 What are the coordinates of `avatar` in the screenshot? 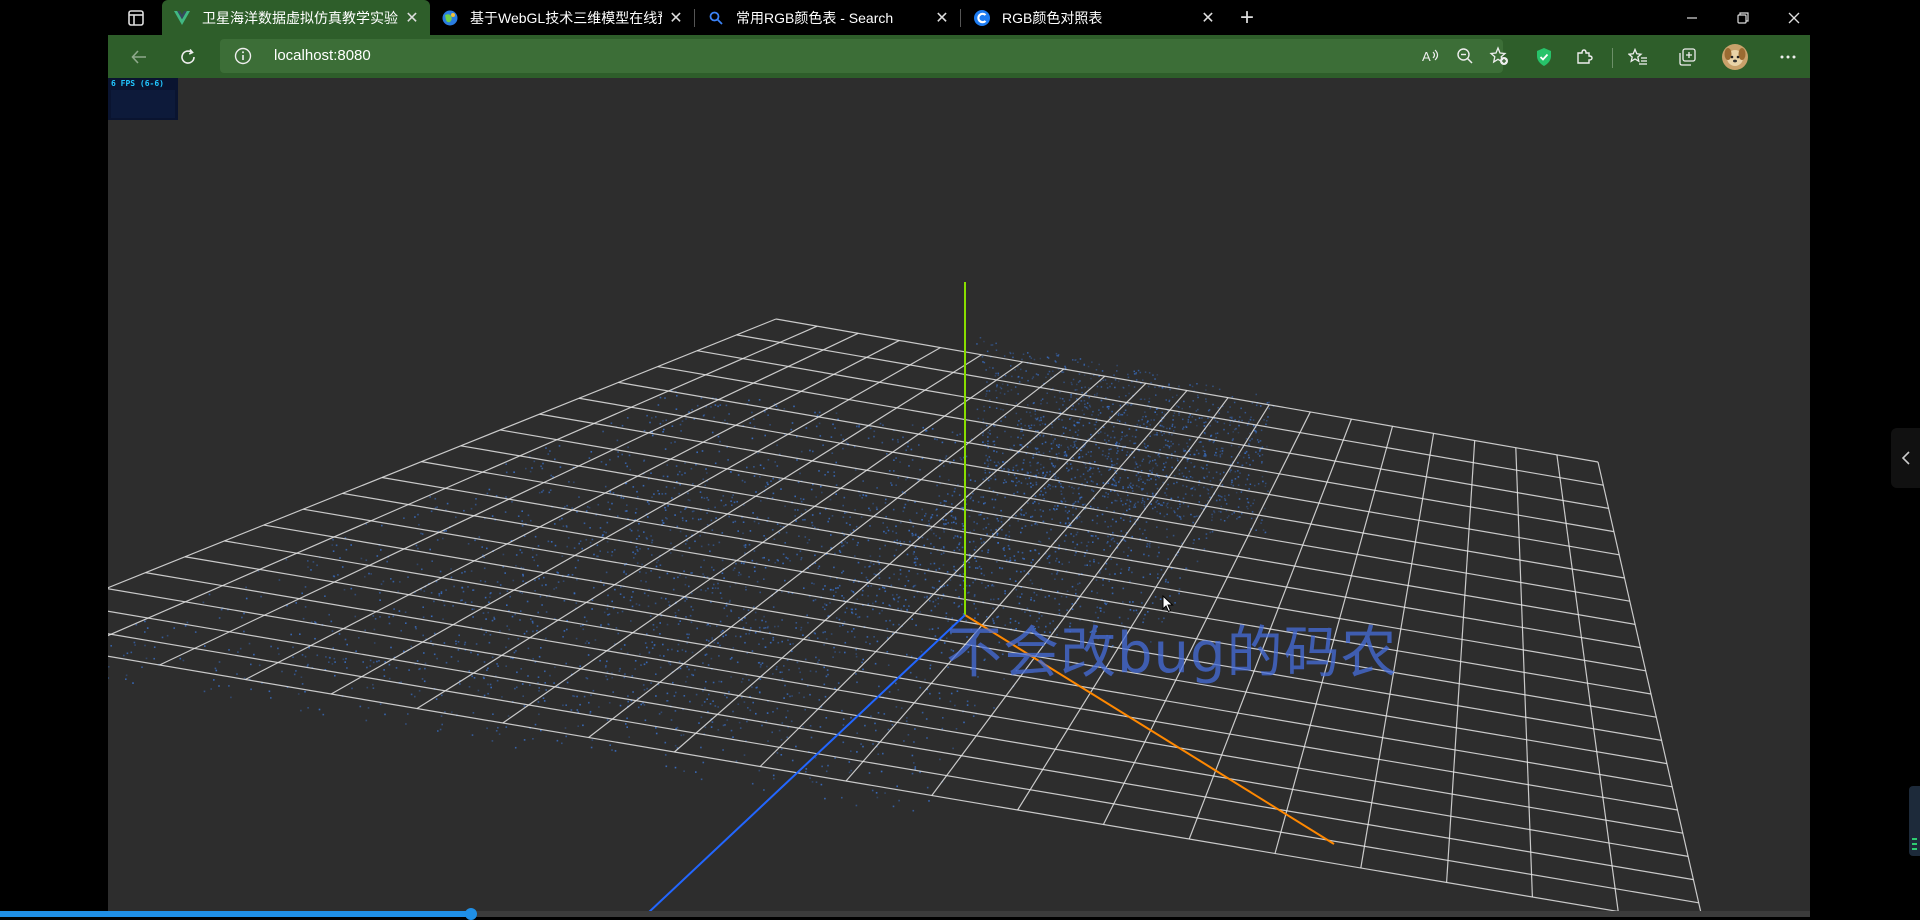 It's located at (1735, 57).